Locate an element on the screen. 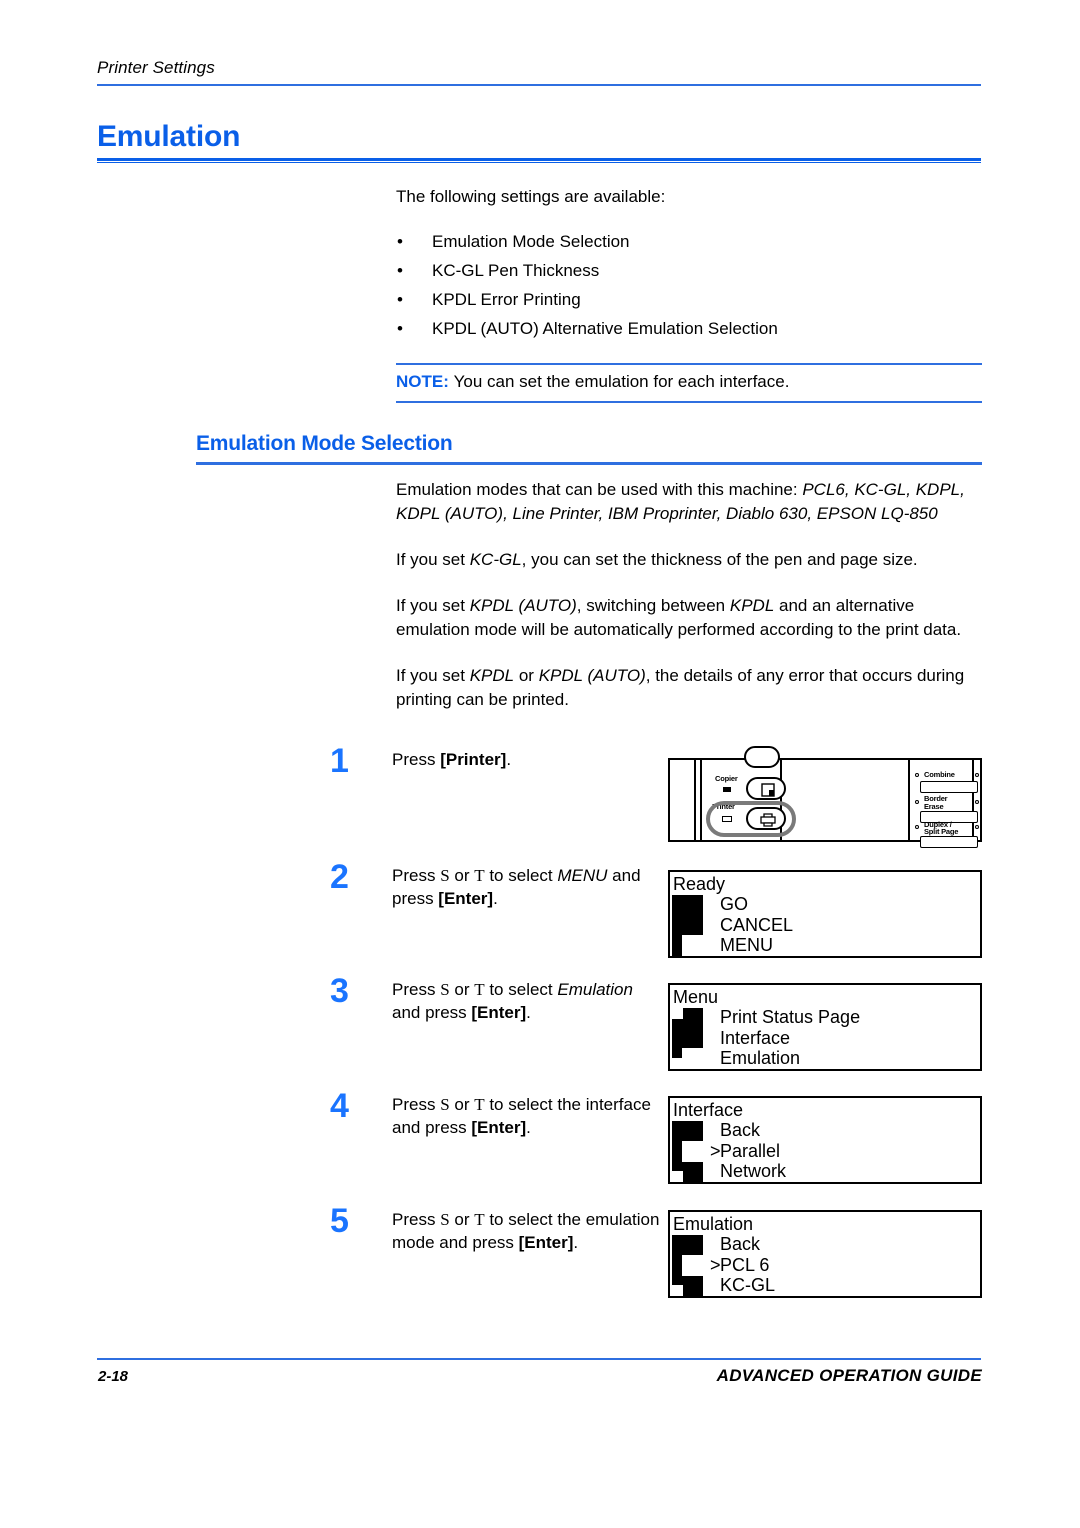 The height and width of the screenshot is (1528, 1080). list-item-label: KPDL Error Printing is located at coordinates (506, 299).